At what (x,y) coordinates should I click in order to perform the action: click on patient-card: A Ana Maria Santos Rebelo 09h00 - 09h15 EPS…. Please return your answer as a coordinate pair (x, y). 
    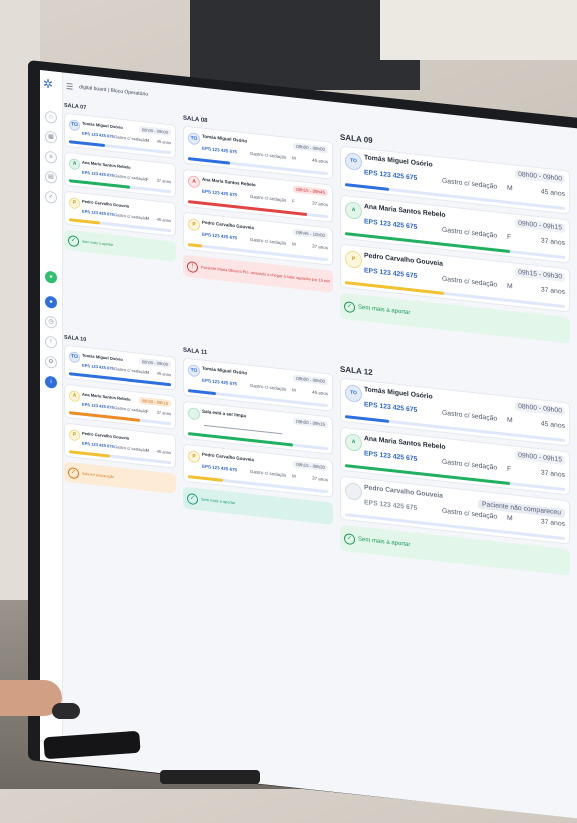
    Looking at the image, I should click on (120, 406).